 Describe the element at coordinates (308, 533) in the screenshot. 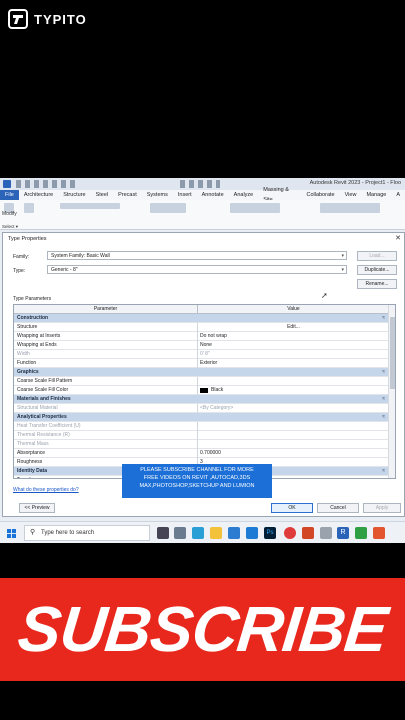

I see `powerpoint-icon` at that location.